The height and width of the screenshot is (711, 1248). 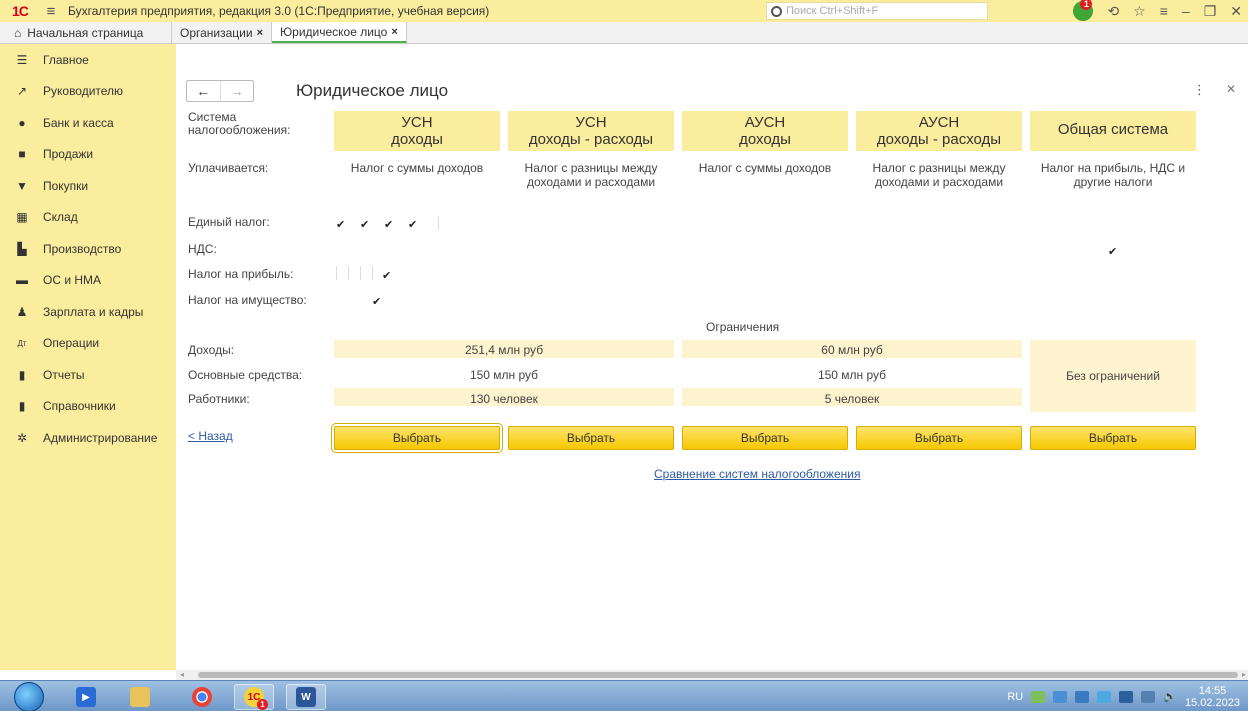 I want to click on taskbar-app-word: W, so click(x=306, y=697).